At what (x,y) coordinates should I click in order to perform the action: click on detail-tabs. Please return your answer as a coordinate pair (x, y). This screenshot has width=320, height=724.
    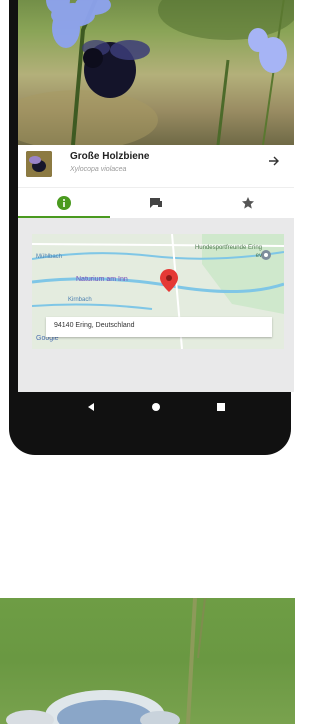
    Looking at the image, I should click on (156, 202).